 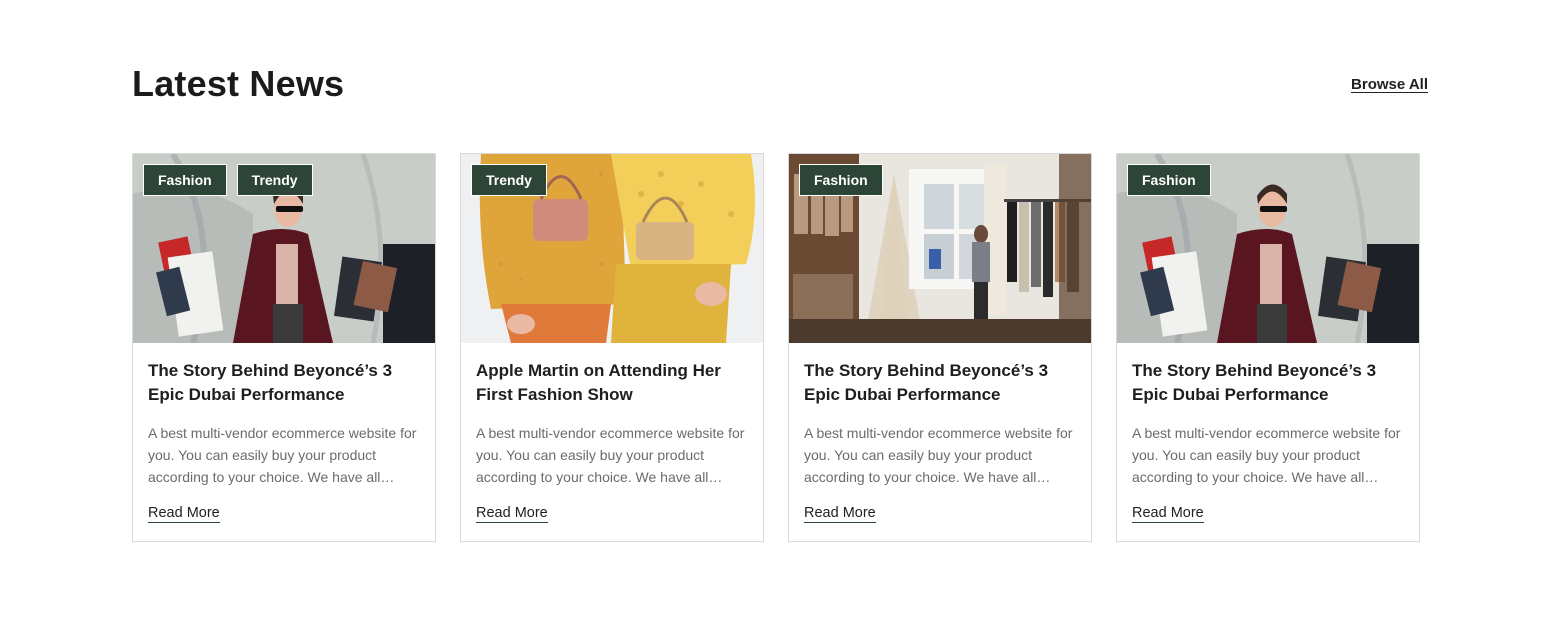 I want to click on news-image-boutique: Fashion, so click(x=940, y=248).